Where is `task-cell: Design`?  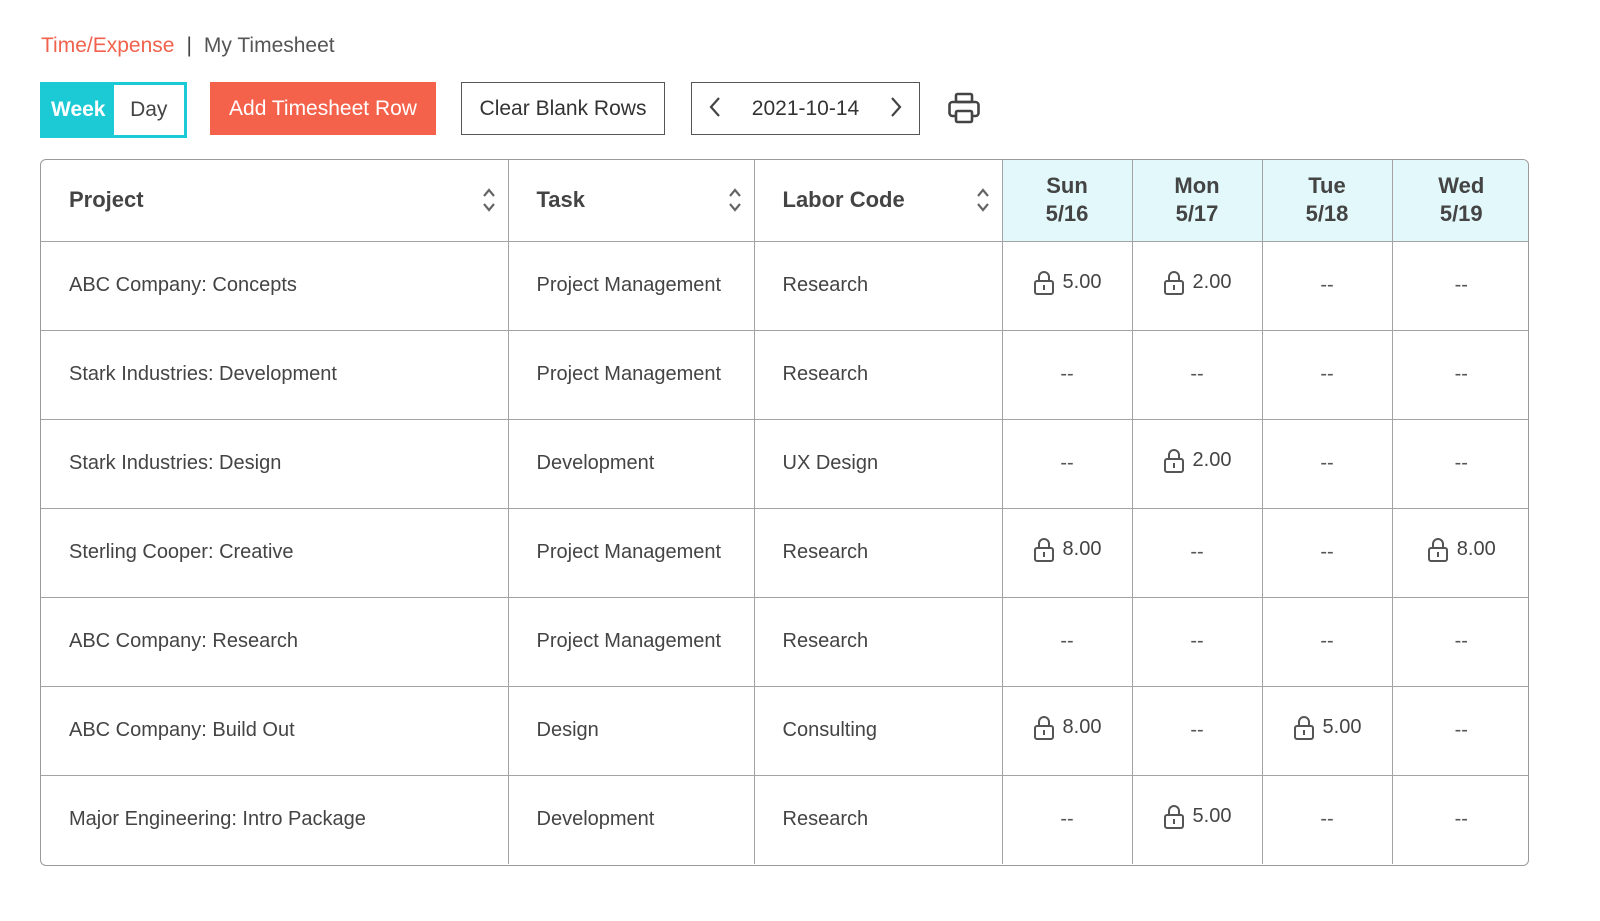 task-cell: Design is located at coordinates (631, 730).